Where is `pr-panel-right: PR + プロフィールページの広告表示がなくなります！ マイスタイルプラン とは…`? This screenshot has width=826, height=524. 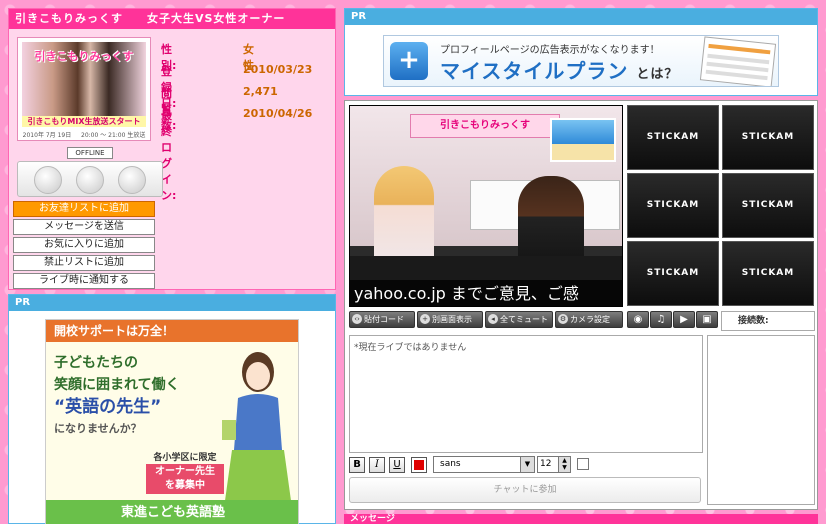
pr-panel-right: PR + プロフィールページの広告表示がなくなります！ マイスタイルプラン とは… is located at coordinates (581, 52).